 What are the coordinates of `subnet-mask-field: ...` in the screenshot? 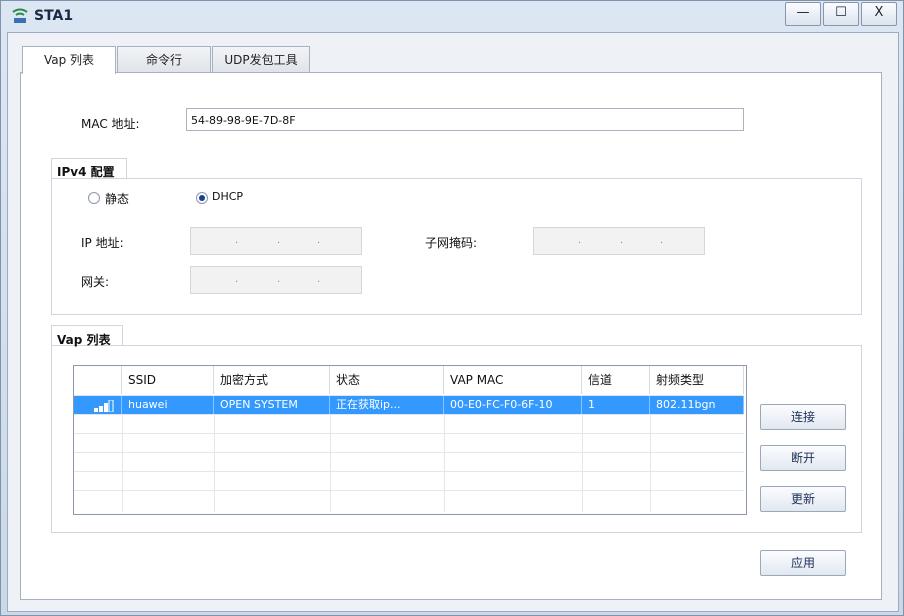 It's located at (619, 241).